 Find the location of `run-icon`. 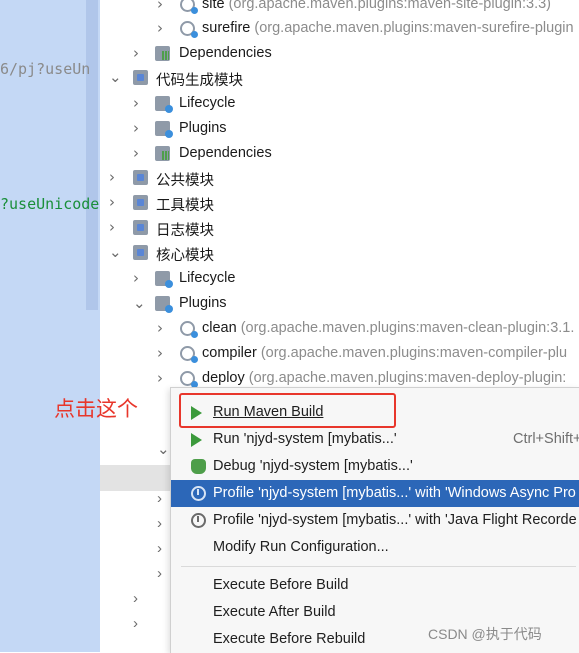

run-icon is located at coordinates (196, 440).